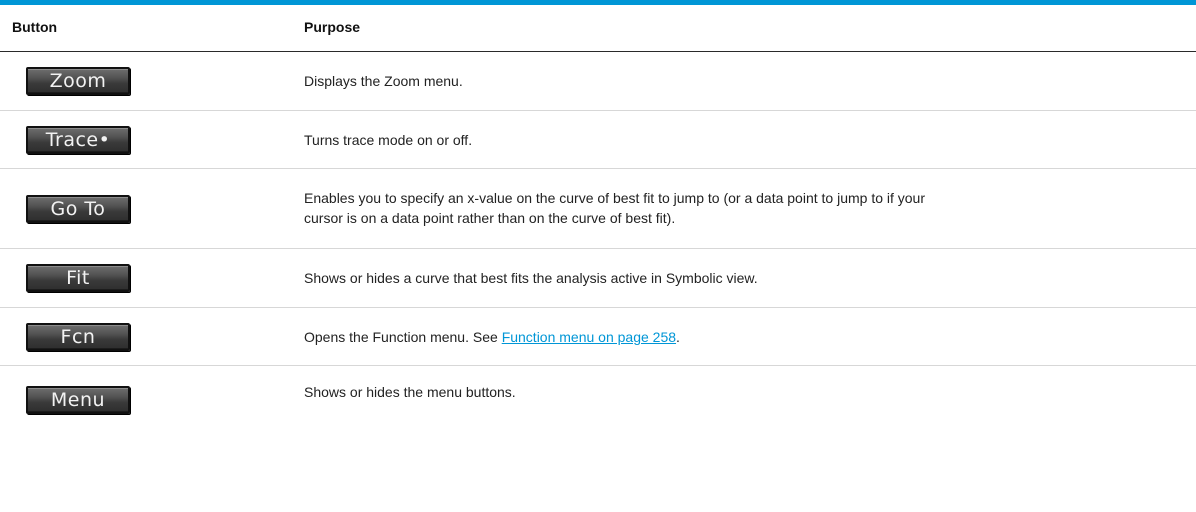 The height and width of the screenshot is (512, 1196). What do you see at coordinates (78, 399) in the screenshot?
I see `menu-button: Menu` at bounding box center [78, 399].